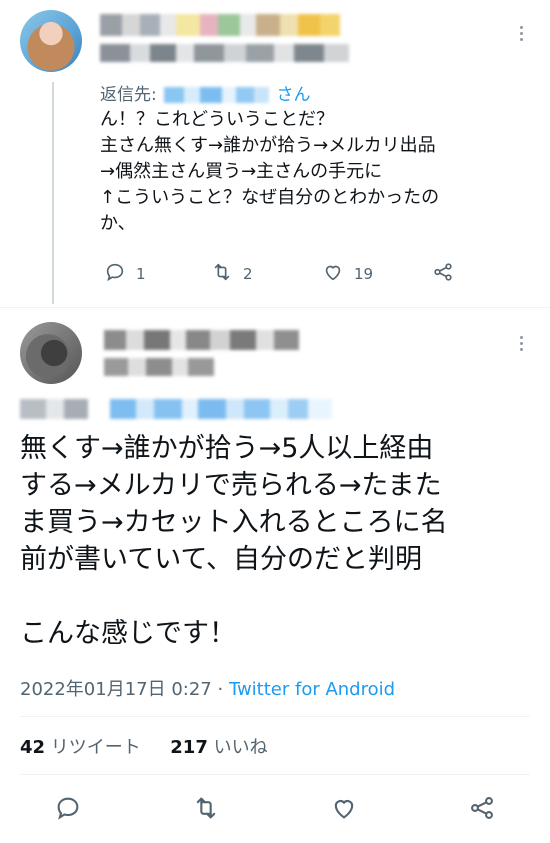  What do you see at coordinates (124, 689) in the screenshot?
I see `timestamp: 2022年01月17日 0:27 ·` at bounding box center [124, 689].